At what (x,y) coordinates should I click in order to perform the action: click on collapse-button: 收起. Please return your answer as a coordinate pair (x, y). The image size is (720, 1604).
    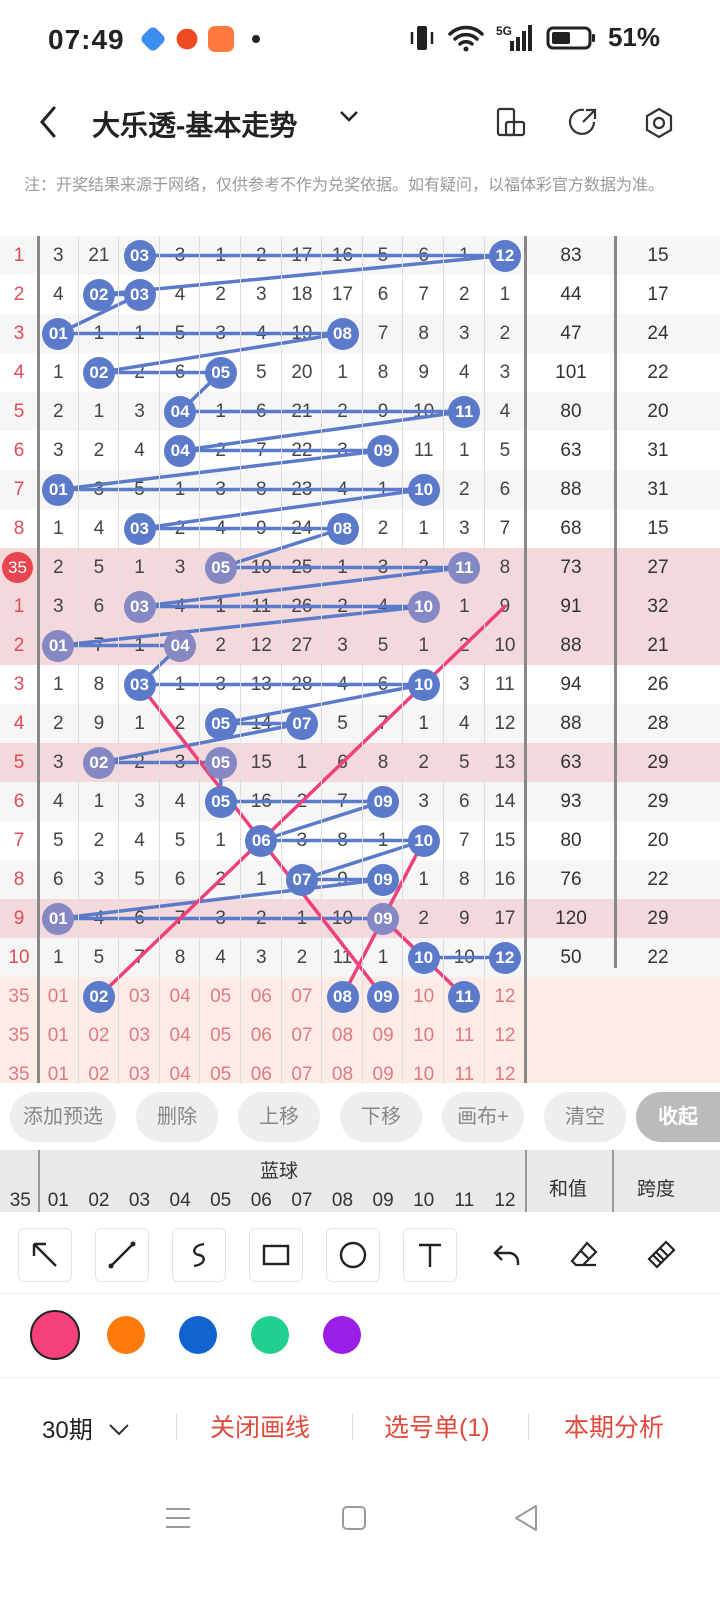
    Looking at the image, I should click on (678, 1117).